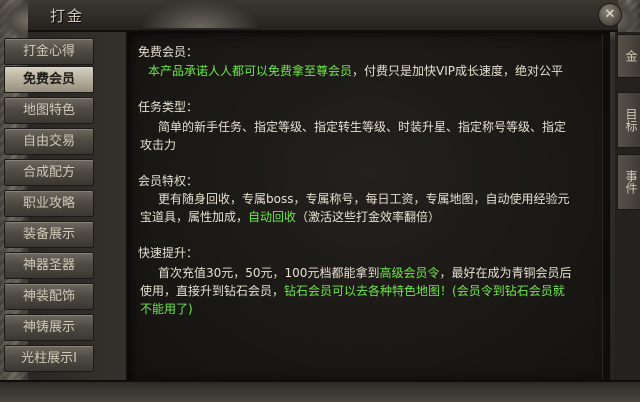  What do you see at coordinates (250, 71) in the screenshot?
I see `free-member-highlight: 本产品承诺人人都可以免费拿至尊会员` at bounding box center [250, 71].